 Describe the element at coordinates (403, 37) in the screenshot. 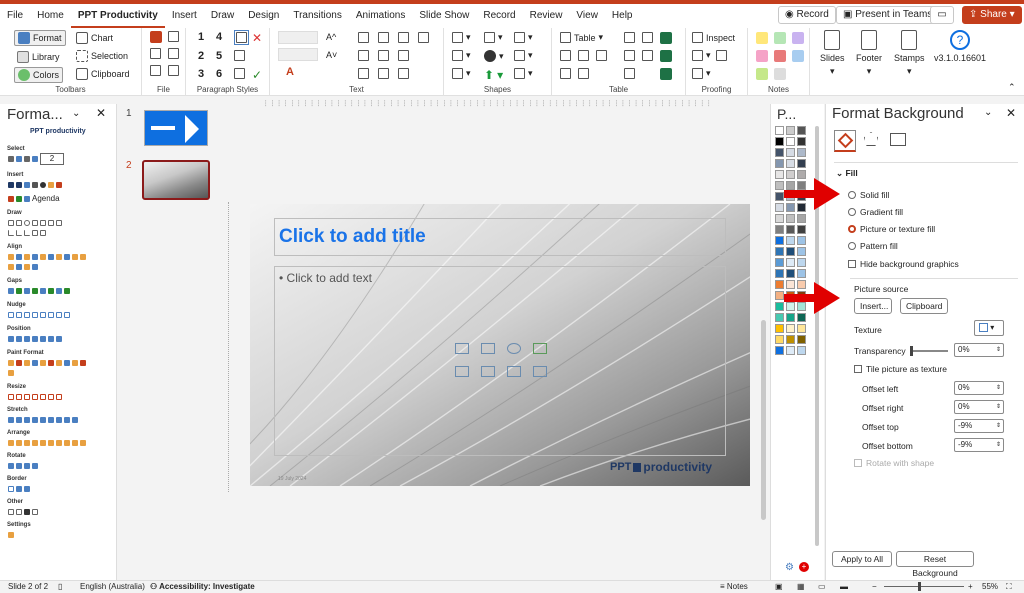

I see `align-right-button` at that location.